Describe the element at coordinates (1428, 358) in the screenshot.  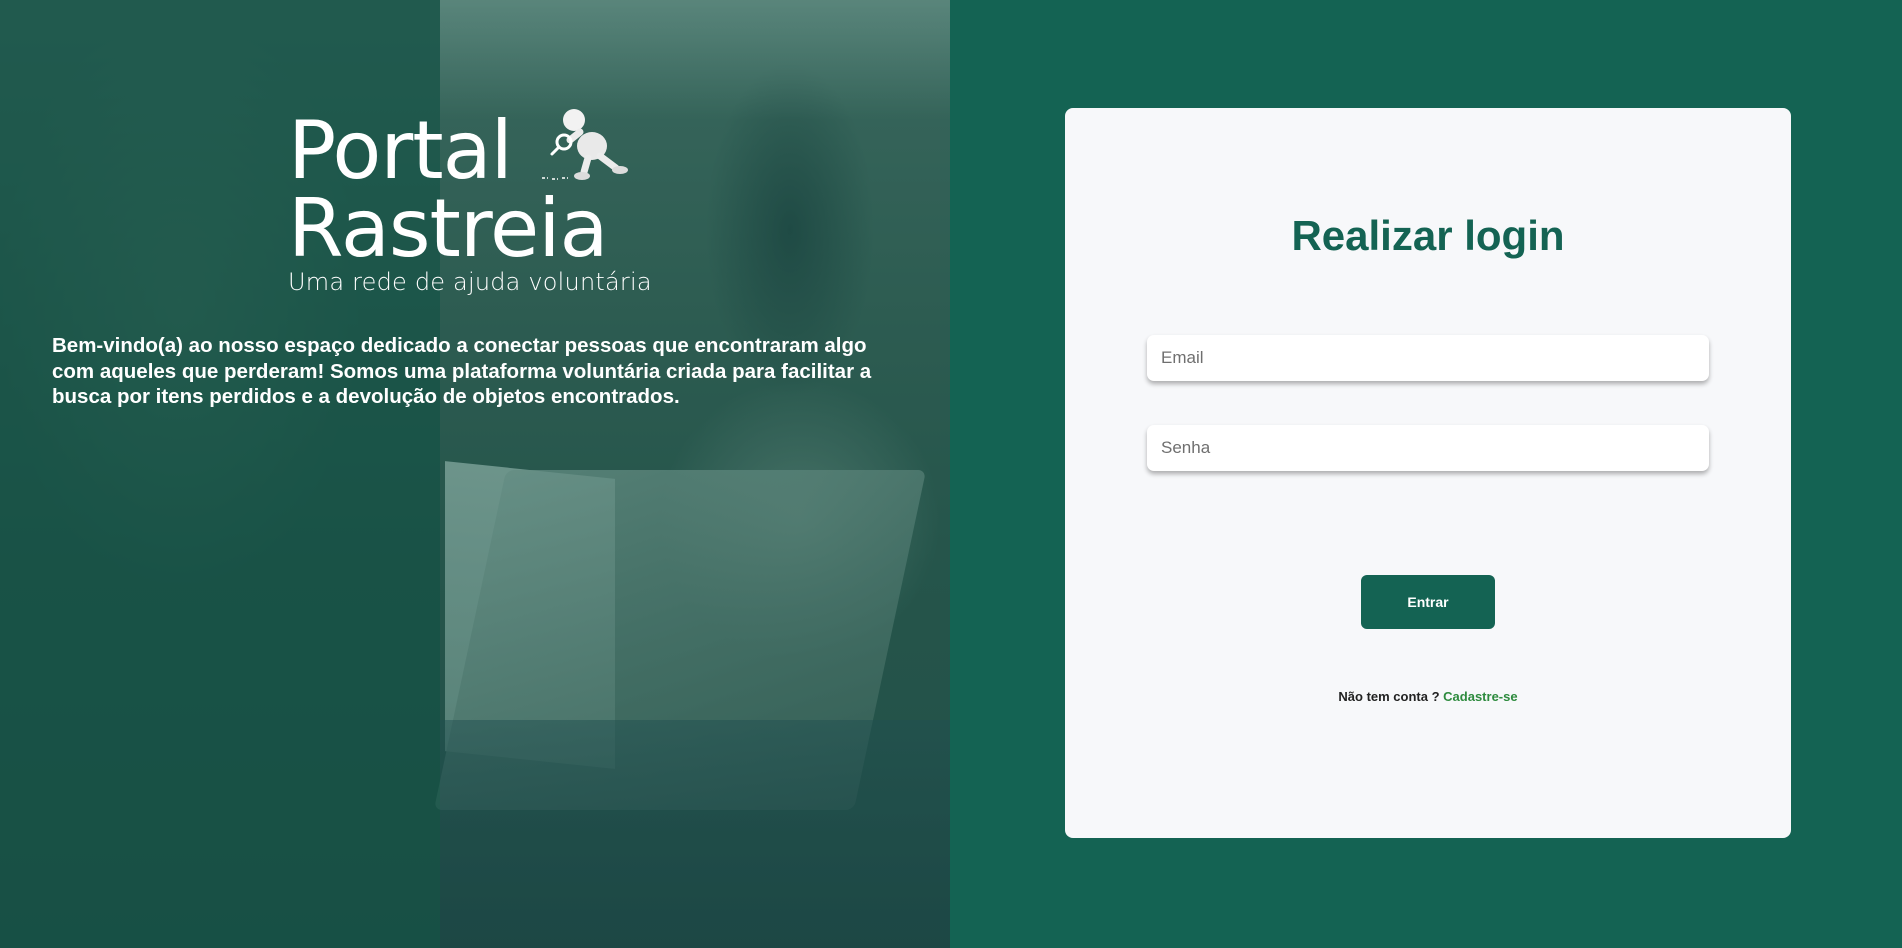
I see `email-field` at that location.